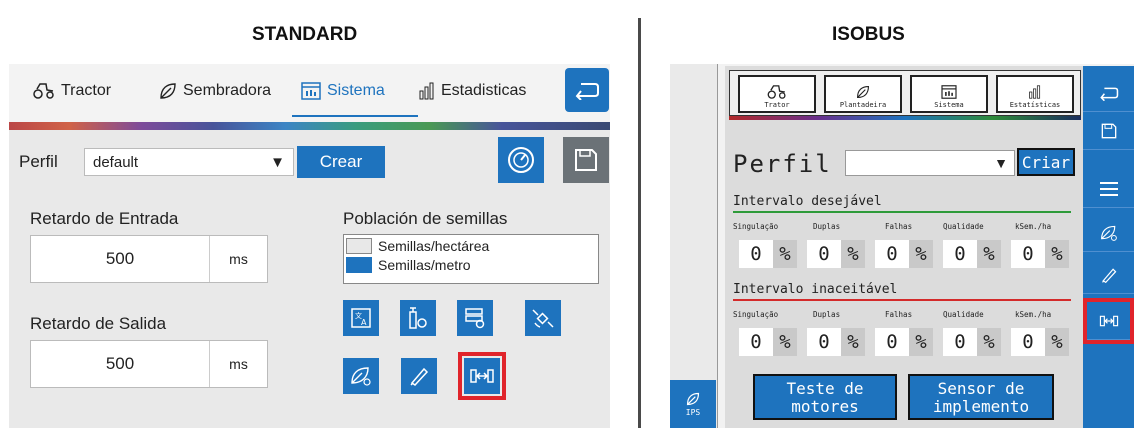 This screenshot has height=428, width=1134. I want to click on language-icon: 文A, so click(361, 318).